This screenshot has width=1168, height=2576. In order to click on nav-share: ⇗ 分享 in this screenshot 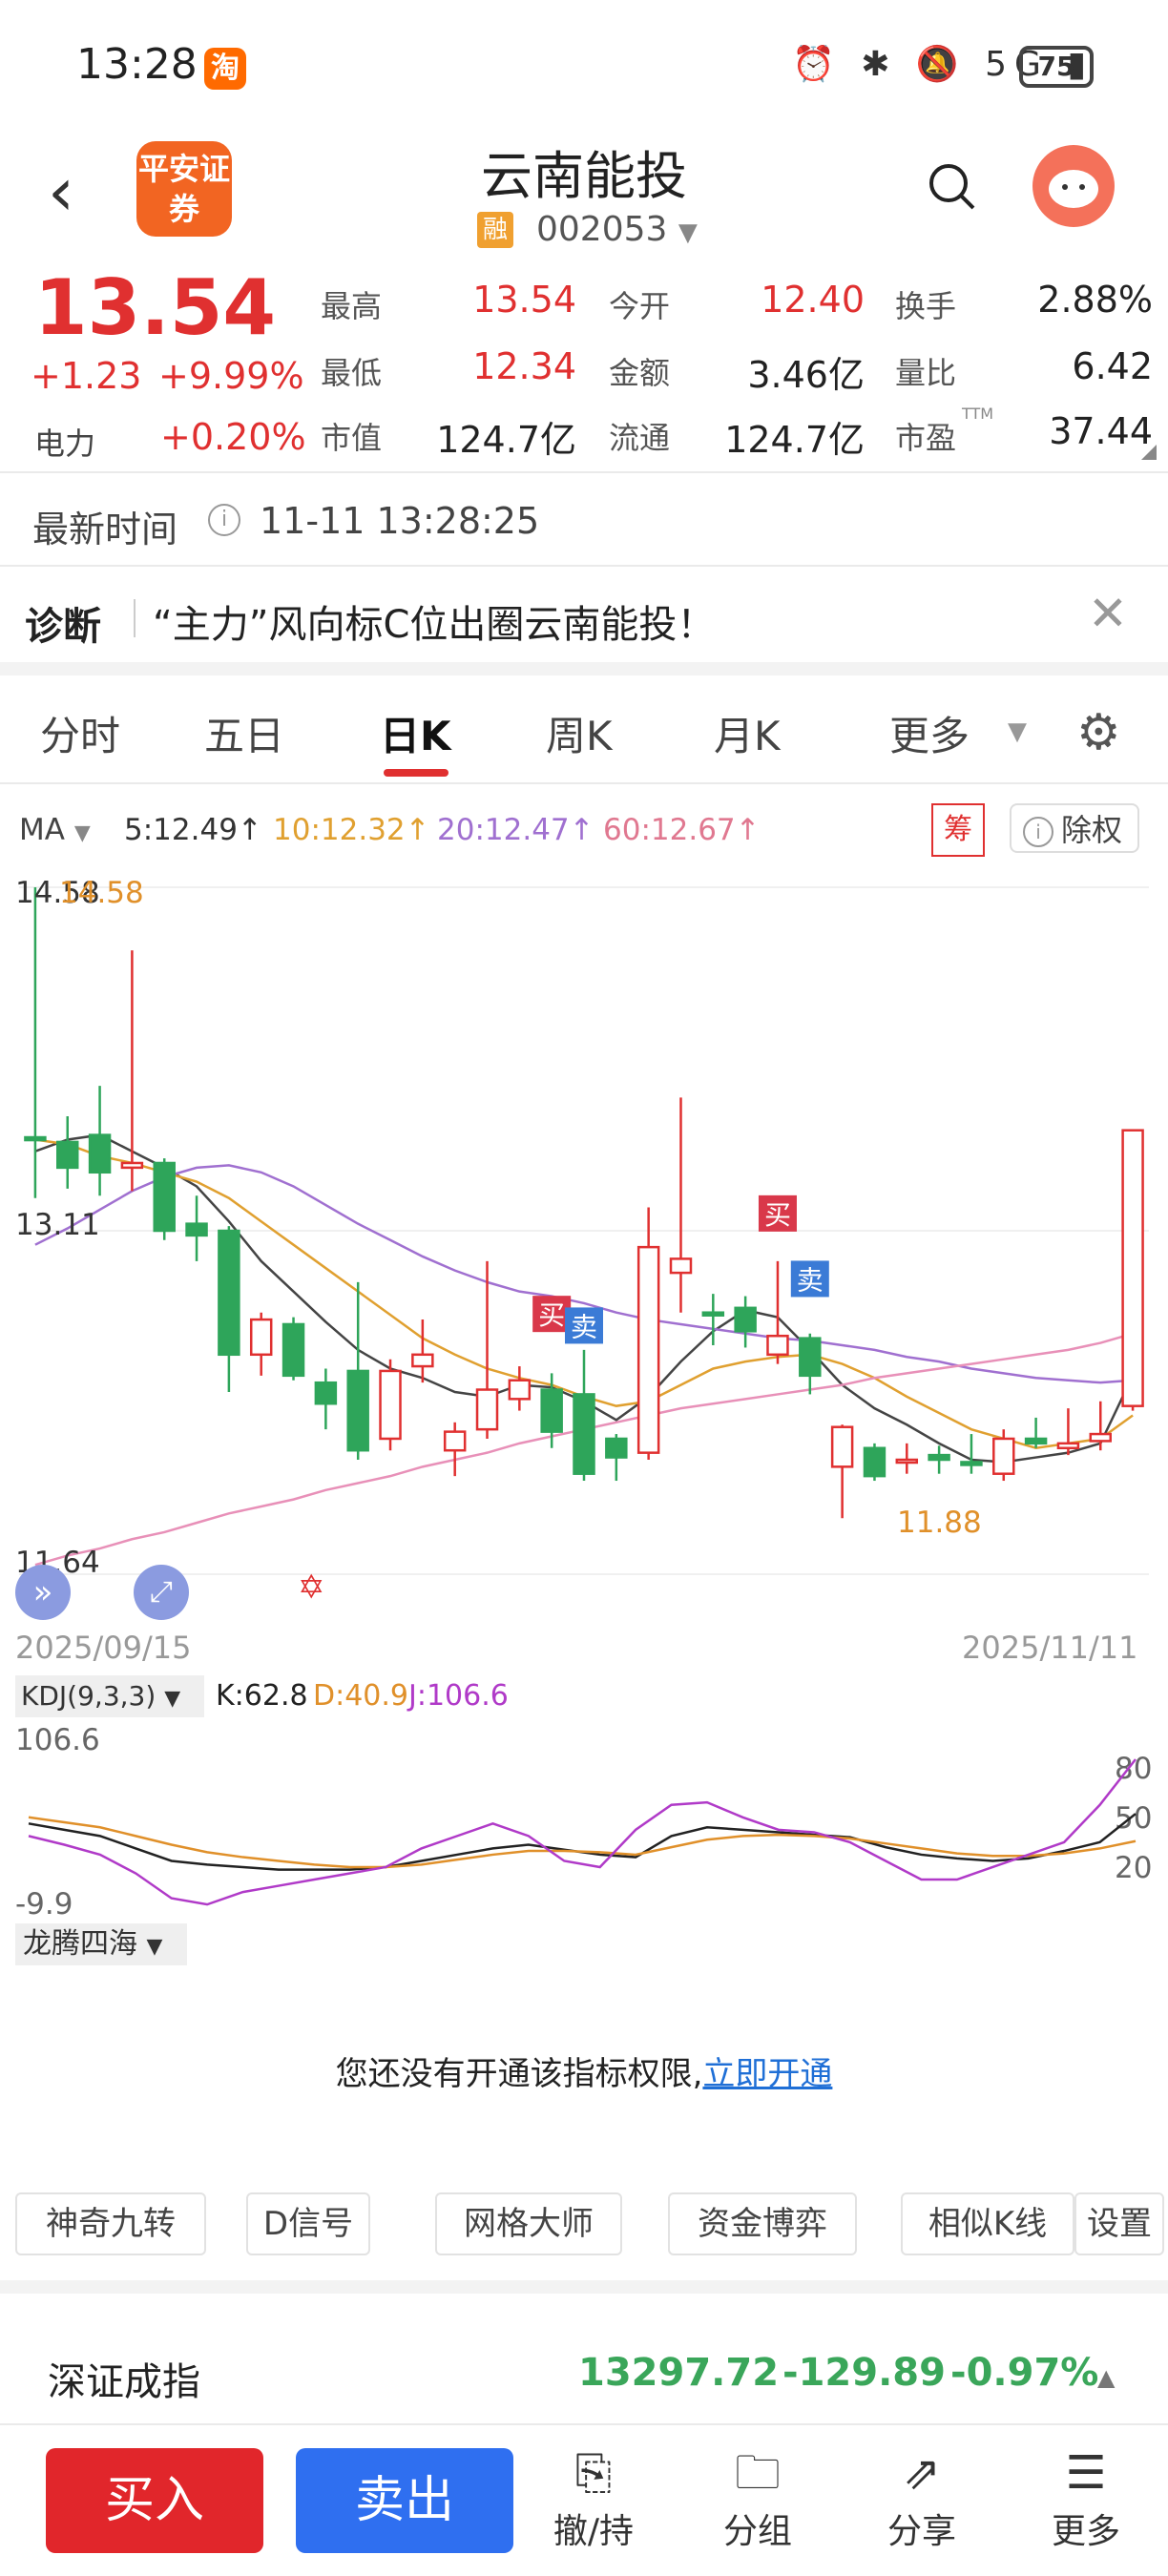, I will do `click(922, 2497)`.